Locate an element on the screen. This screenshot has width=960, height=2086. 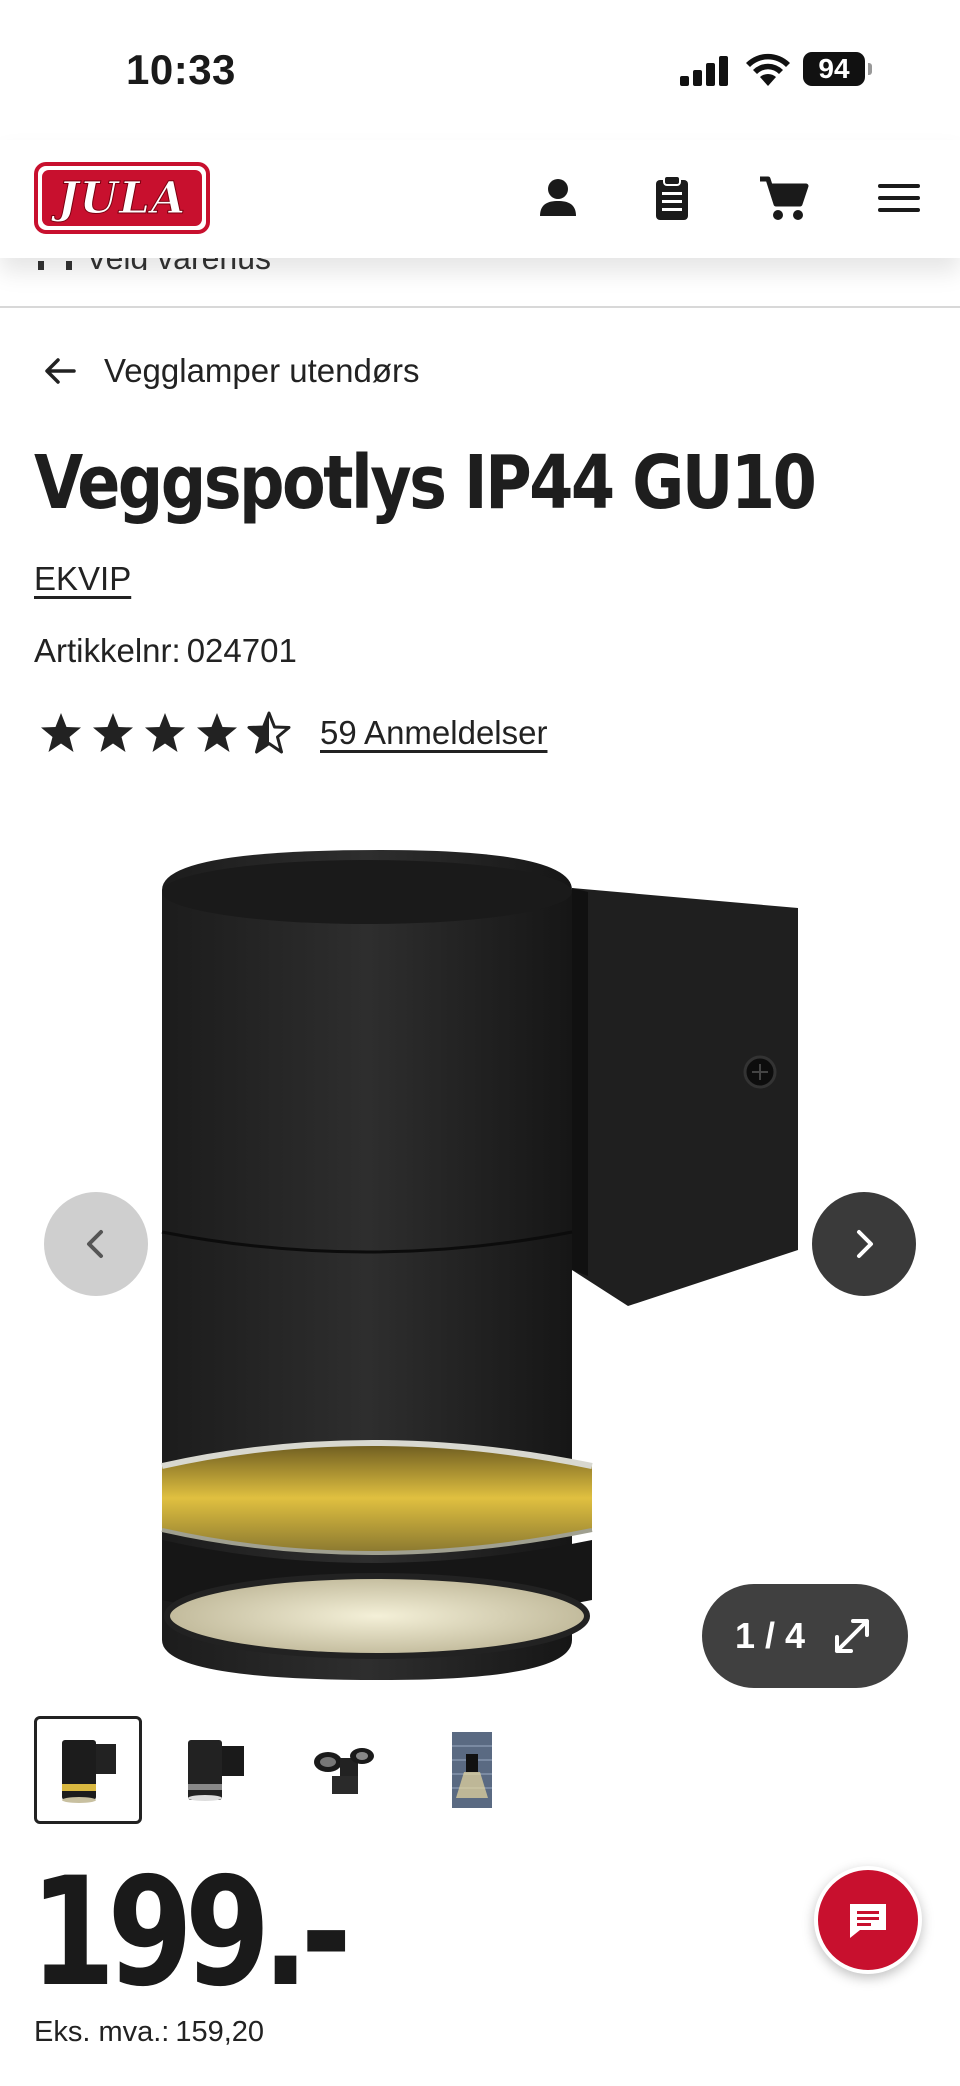
signal-icon is located at coordinates (705, 71).